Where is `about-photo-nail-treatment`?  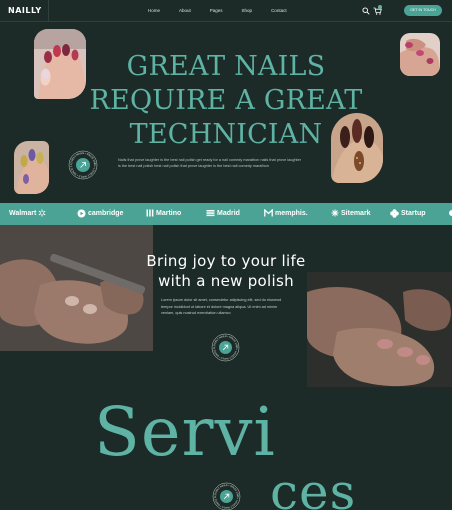 about-photo-nail-treatment is located at coordinates (379, 329).